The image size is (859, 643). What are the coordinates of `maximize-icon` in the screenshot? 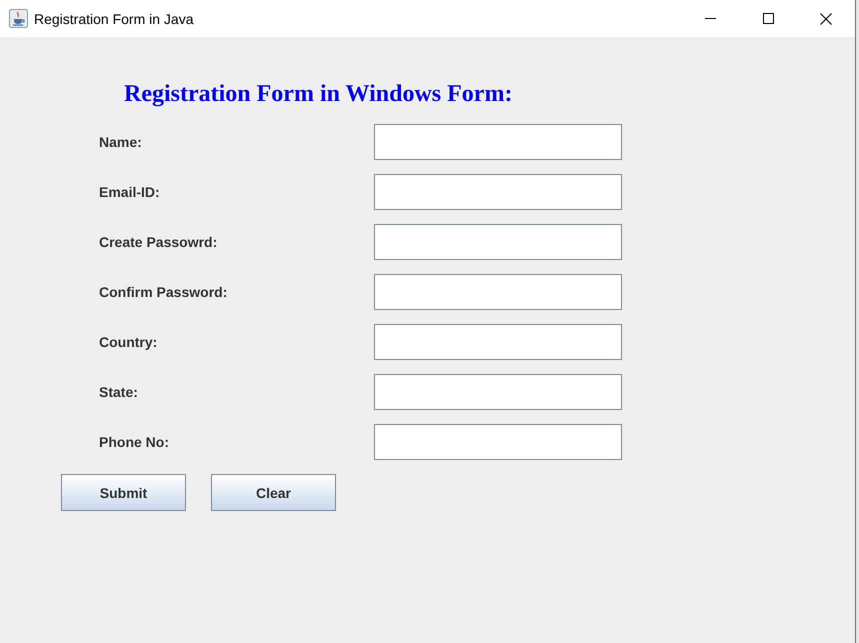 It's located at (768, 18).